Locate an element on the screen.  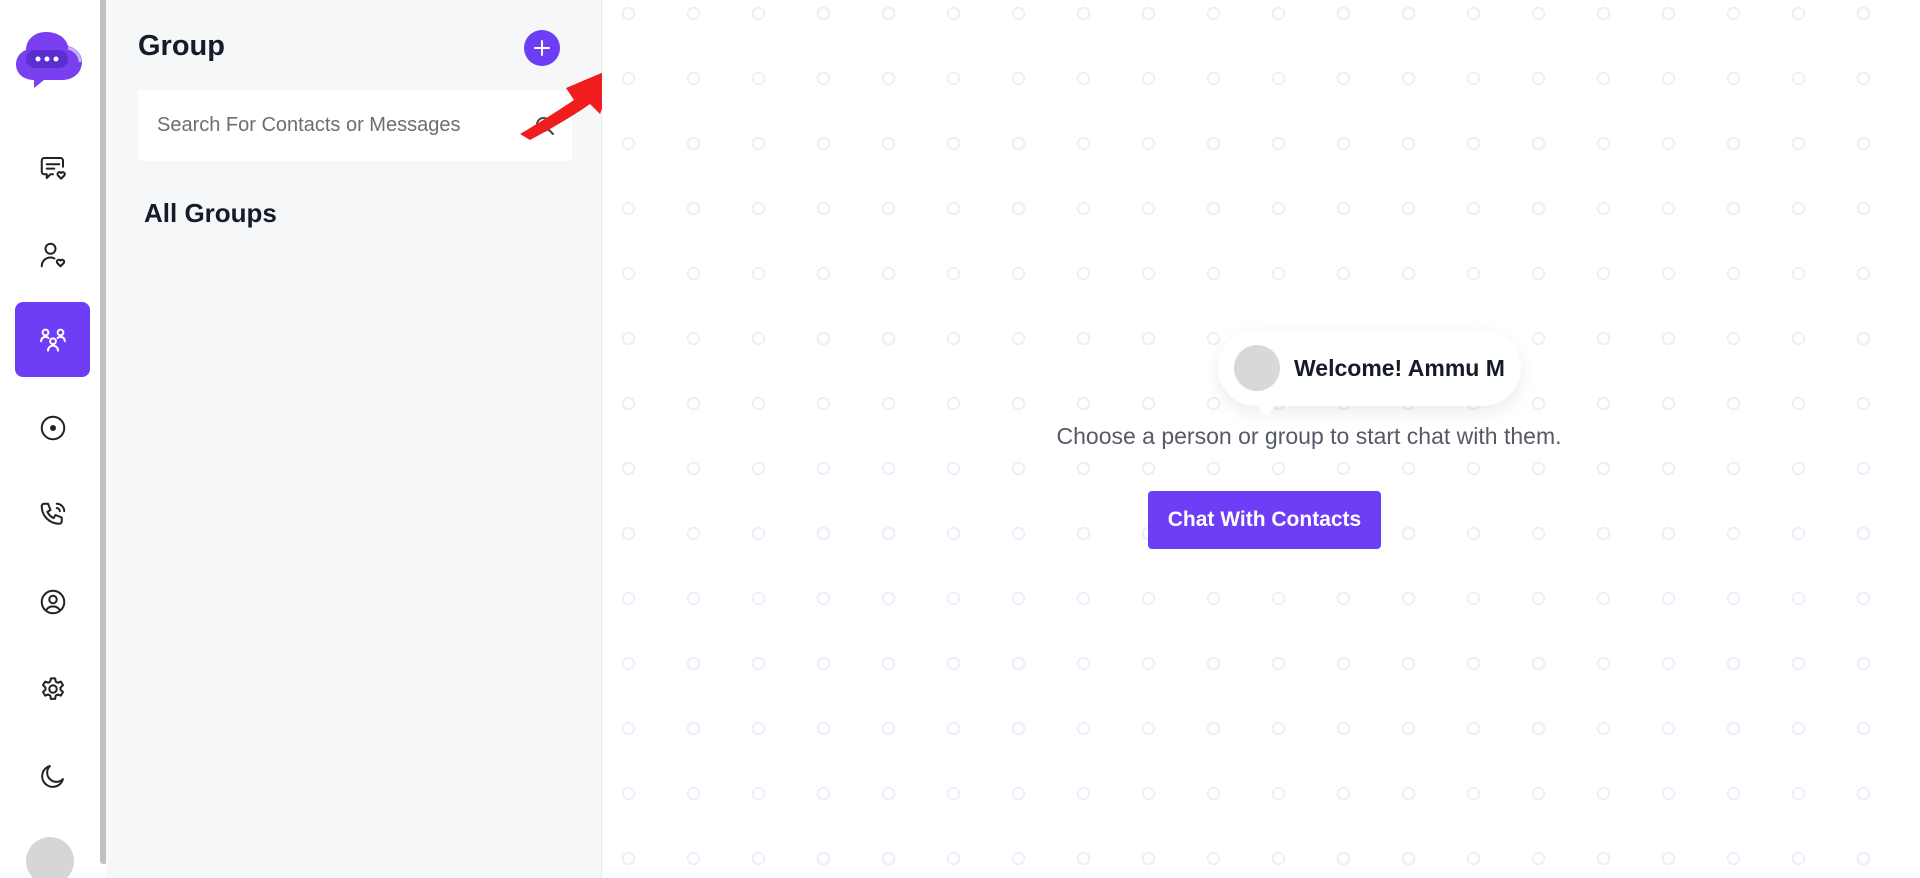
user-heart-icon is located at coordinates (52, 254).